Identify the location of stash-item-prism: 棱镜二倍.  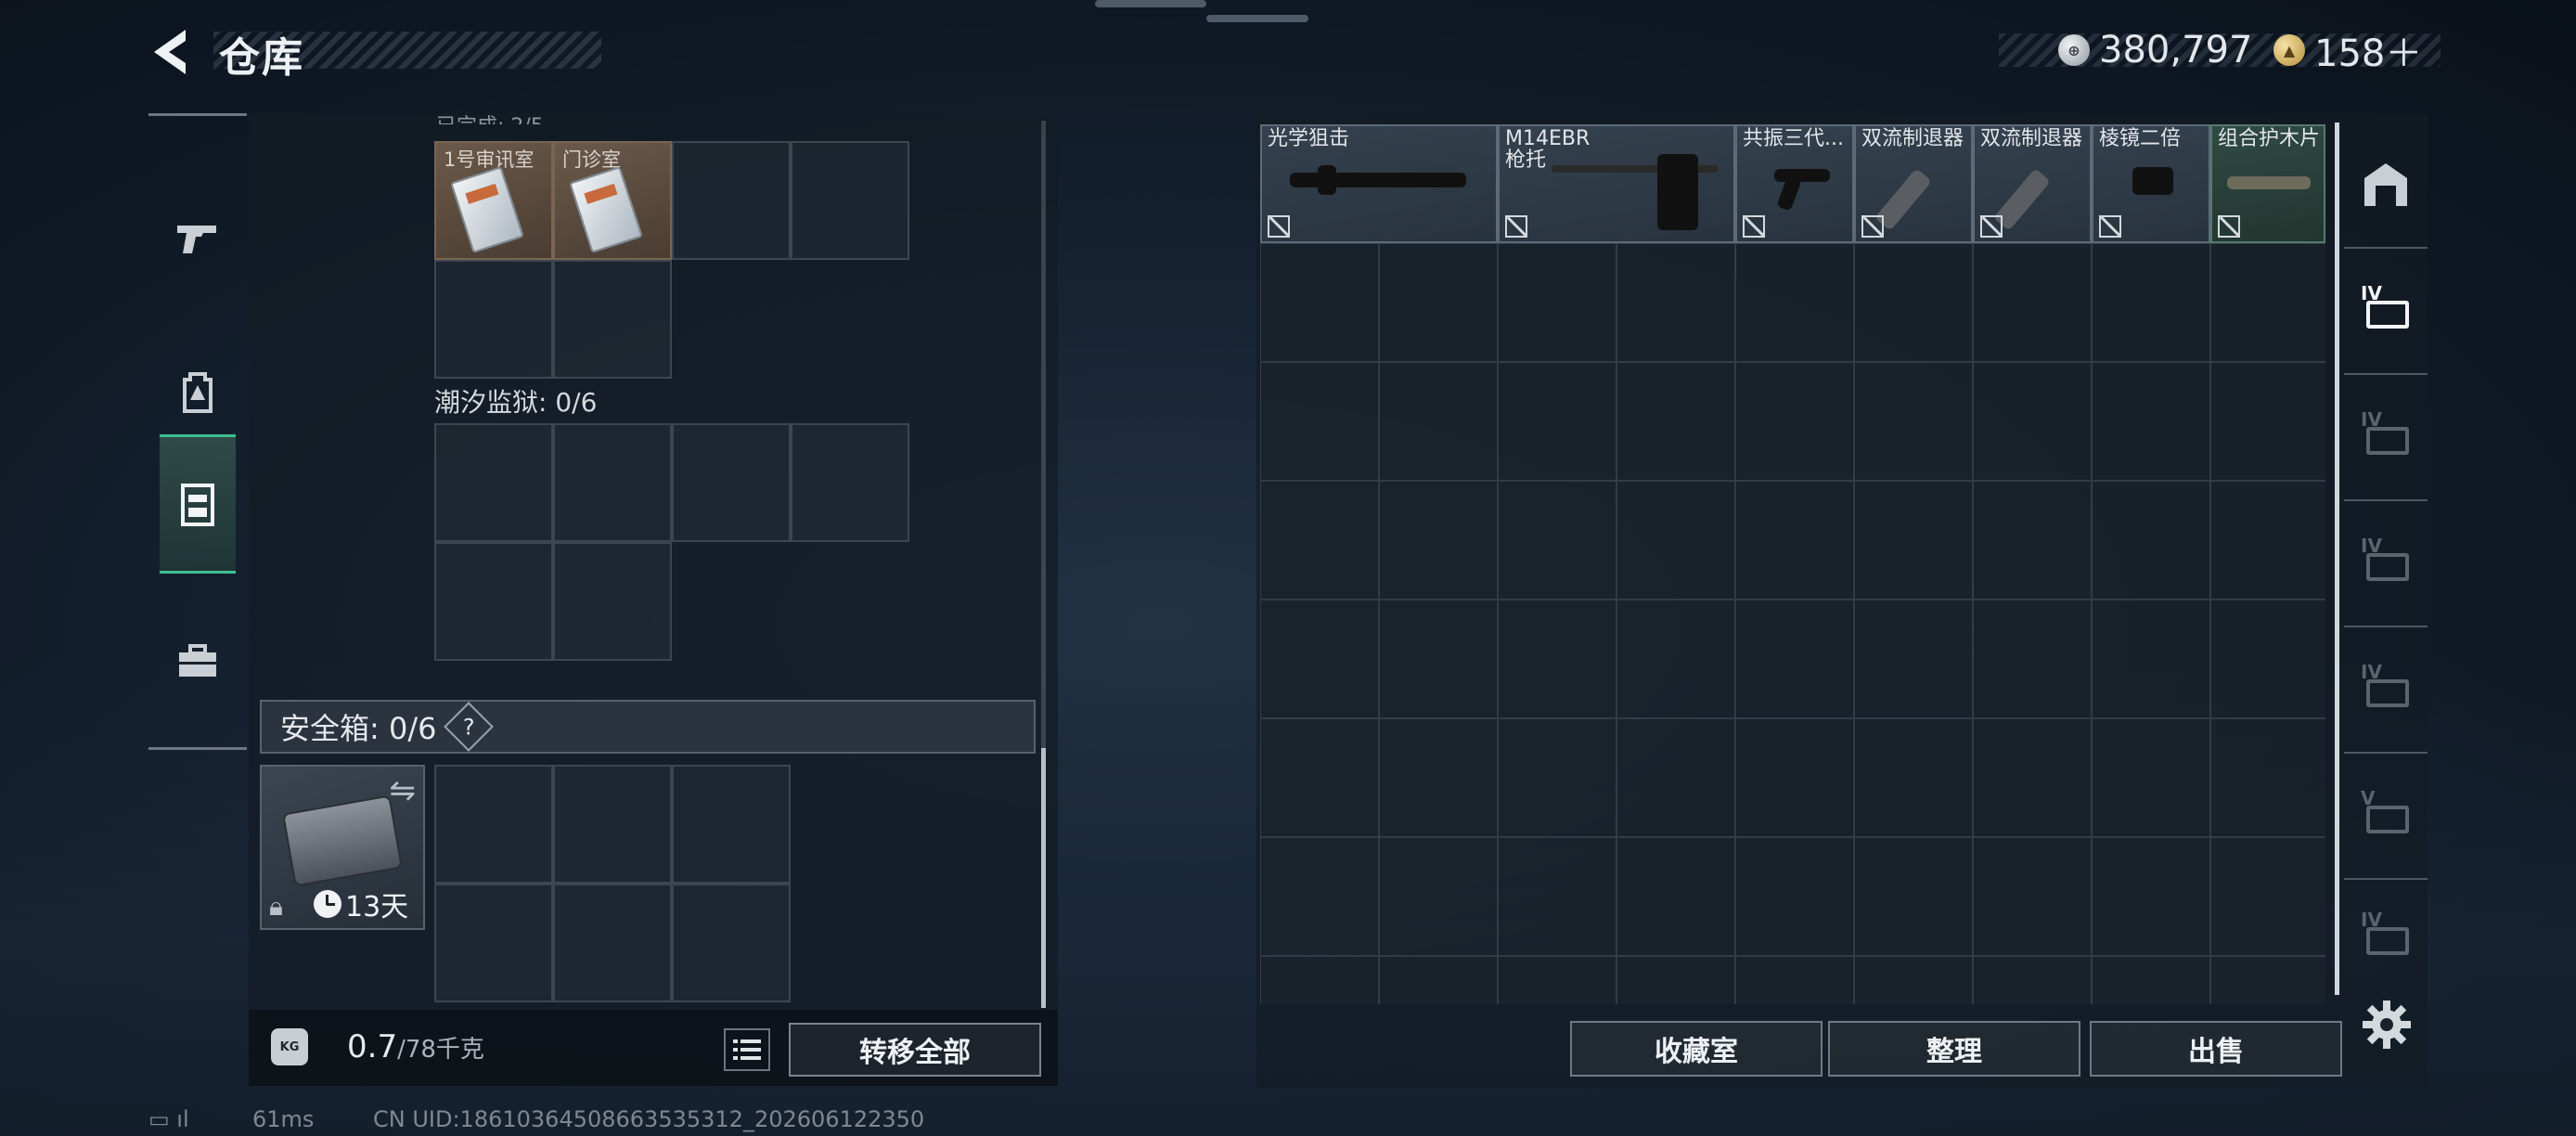
(2151, 183).